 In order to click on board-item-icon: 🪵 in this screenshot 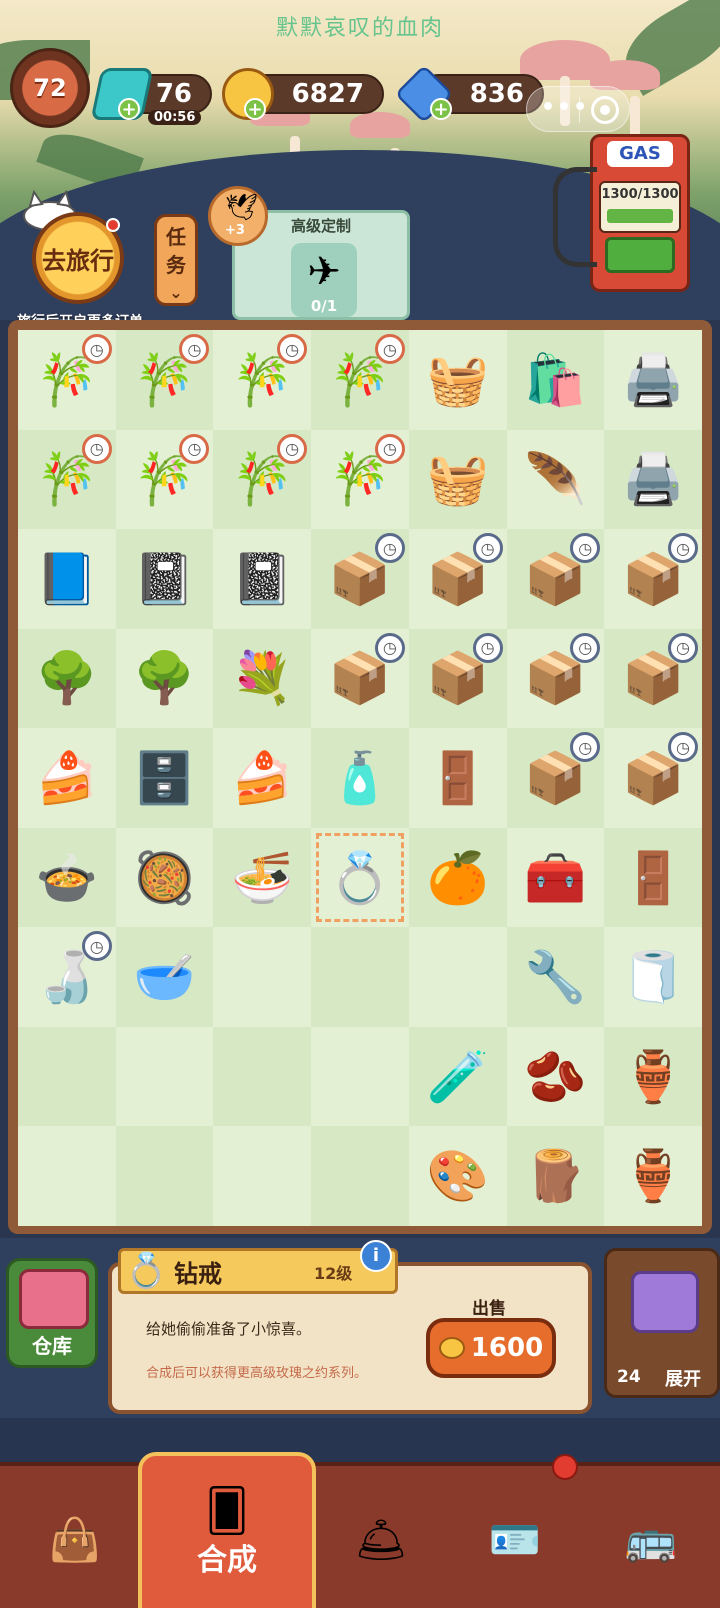, I will do `click(555, 1176)`.